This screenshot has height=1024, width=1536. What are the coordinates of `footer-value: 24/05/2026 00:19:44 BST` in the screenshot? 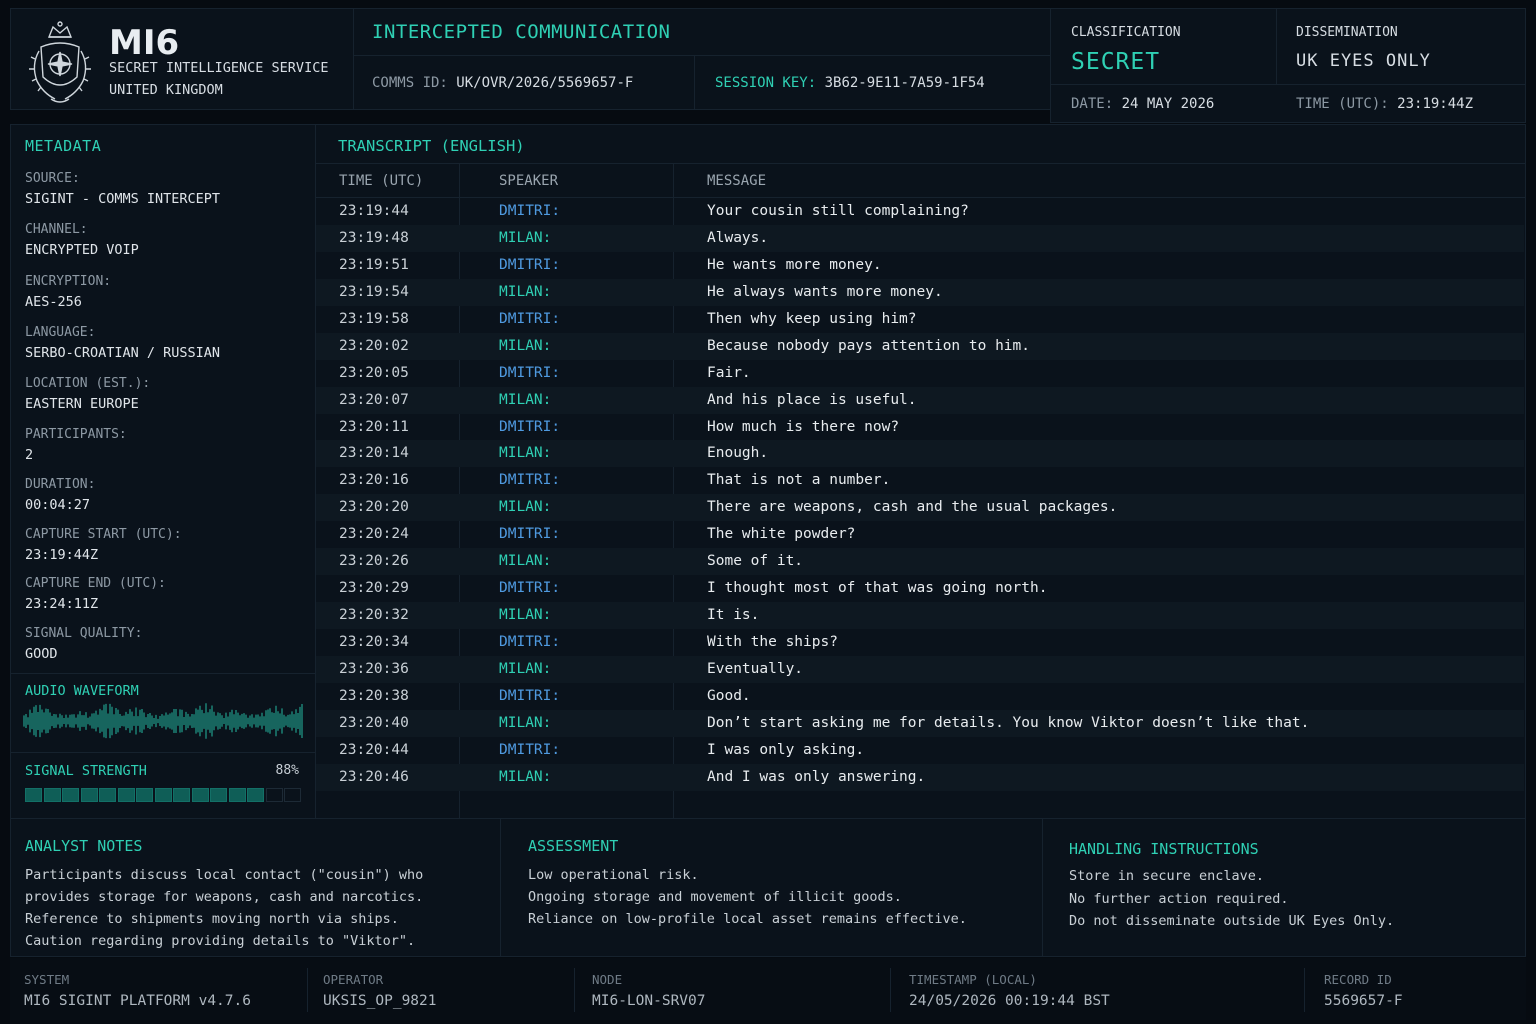 It's located at (1009, 1001).